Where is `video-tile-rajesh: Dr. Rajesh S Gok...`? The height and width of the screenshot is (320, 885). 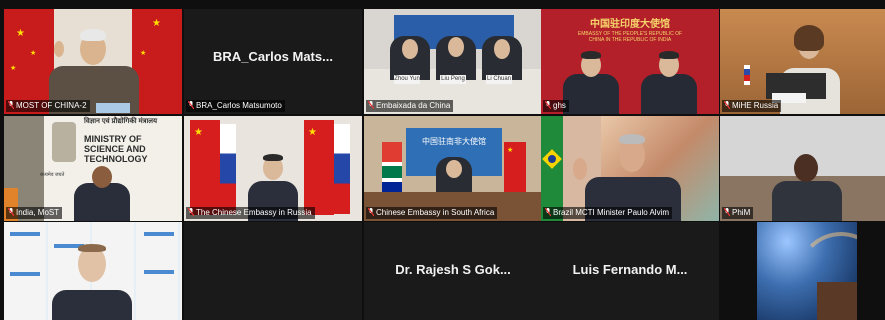 video-tile-rajesh: Dr. Rajesh S Gok... is located at coordinates (453, 271).